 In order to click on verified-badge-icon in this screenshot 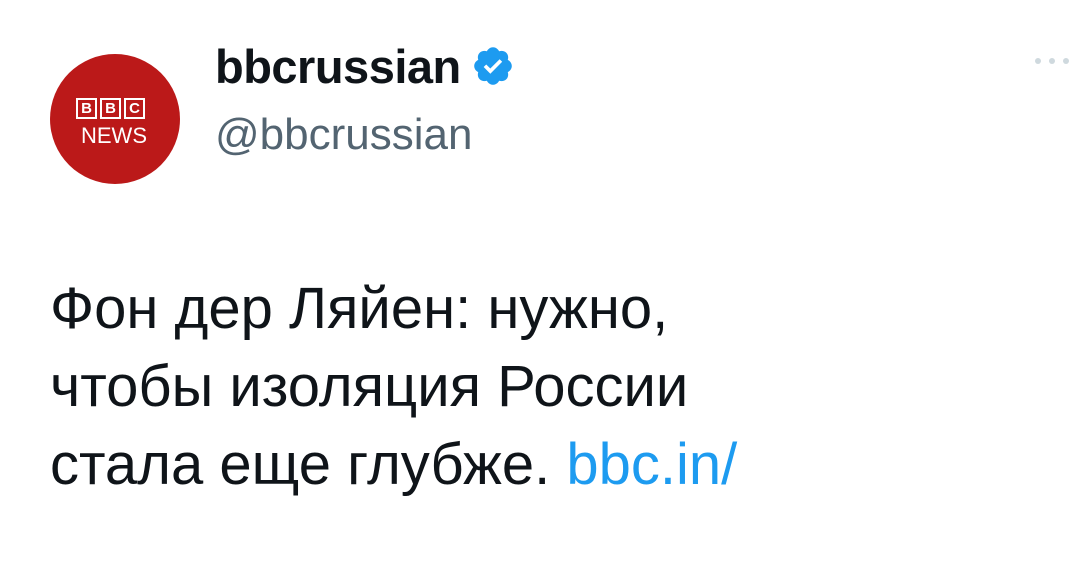, I will do `click(493, 66)`.